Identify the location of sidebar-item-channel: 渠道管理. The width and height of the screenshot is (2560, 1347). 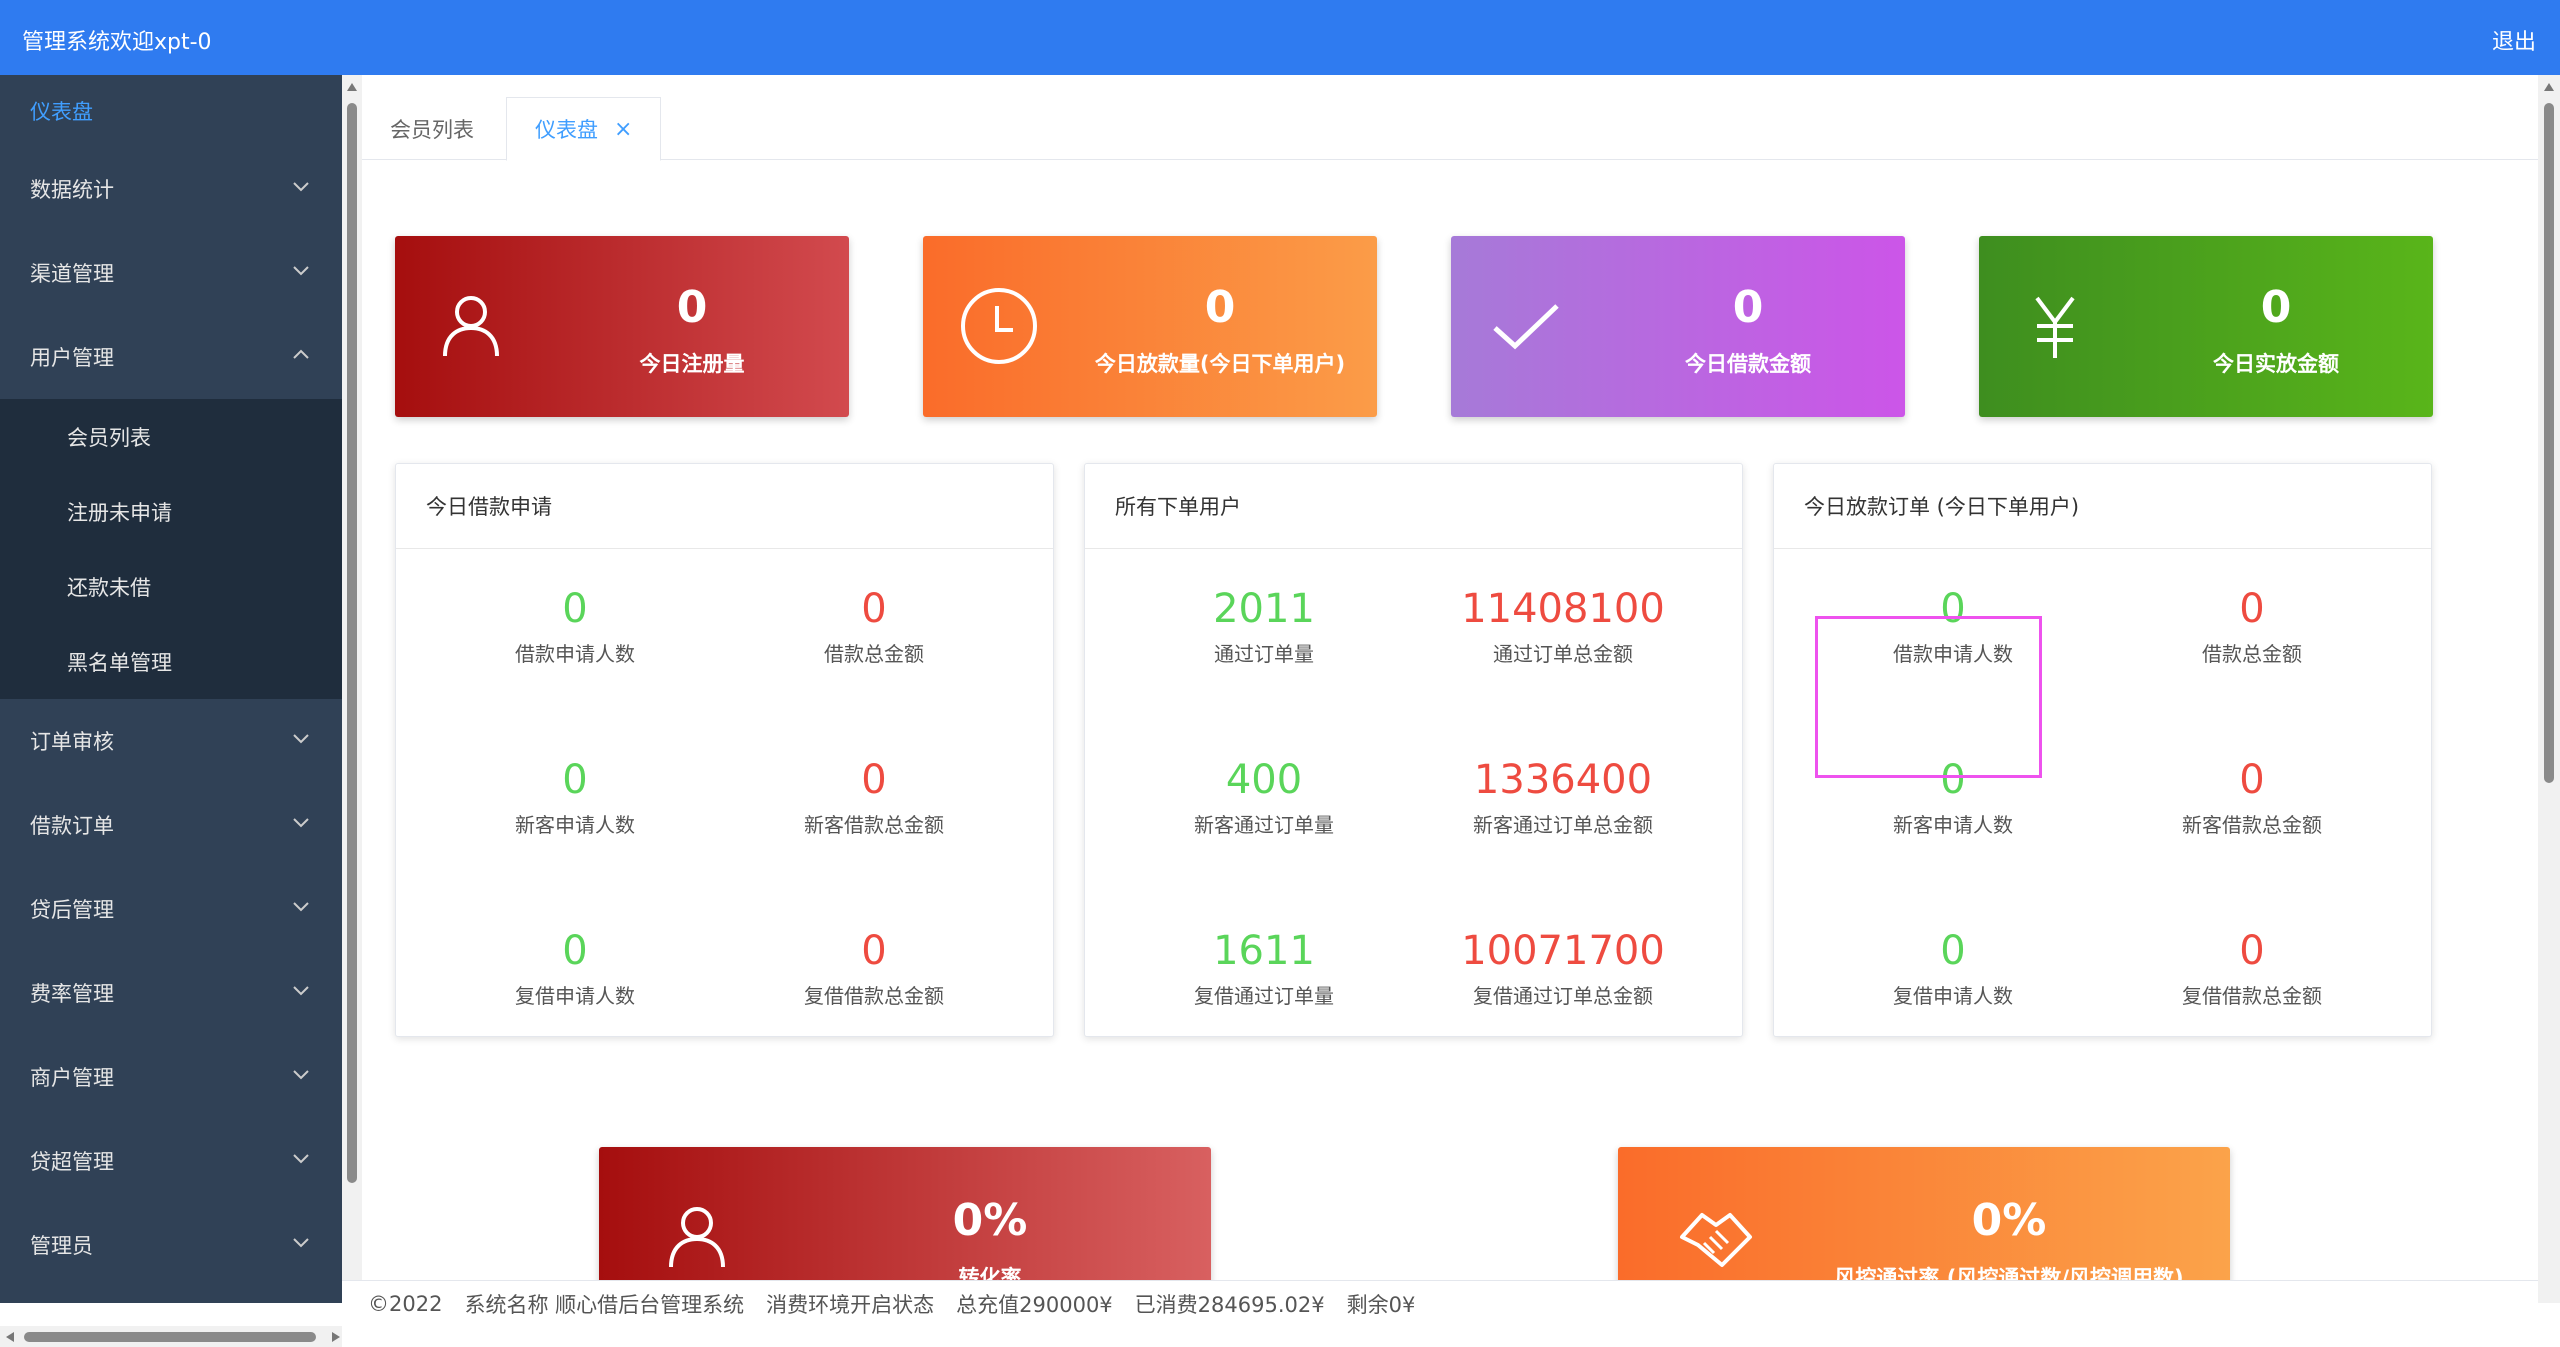
(171, 273).